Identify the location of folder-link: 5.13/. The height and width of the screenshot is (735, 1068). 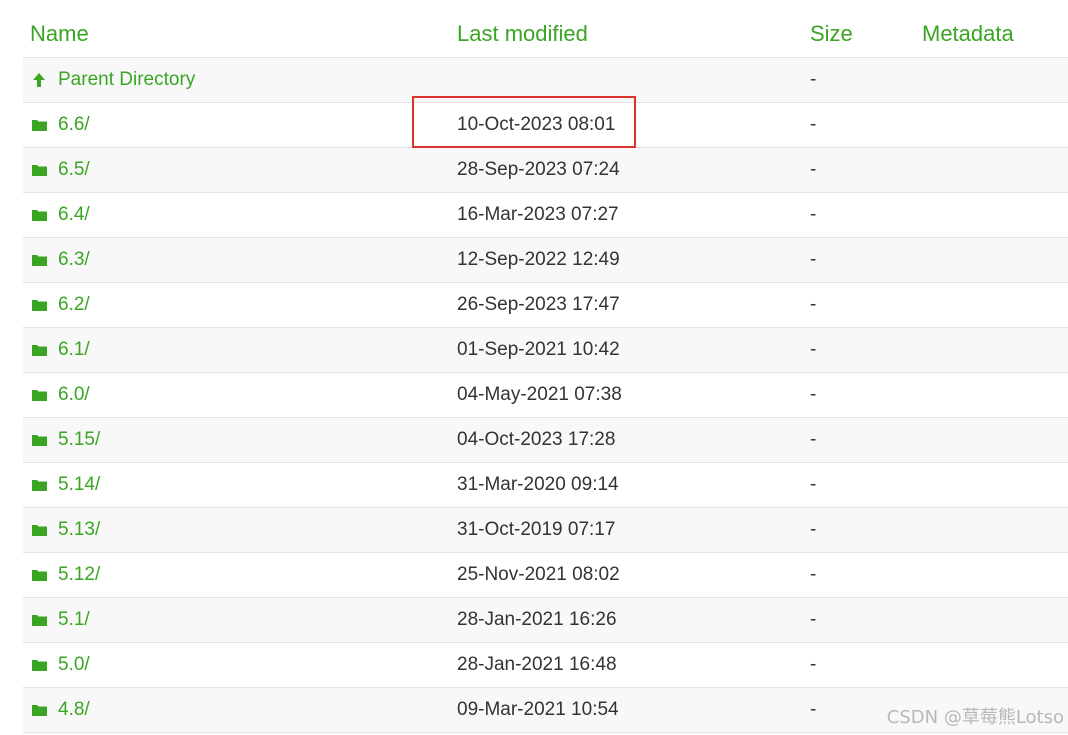
(79, 530).